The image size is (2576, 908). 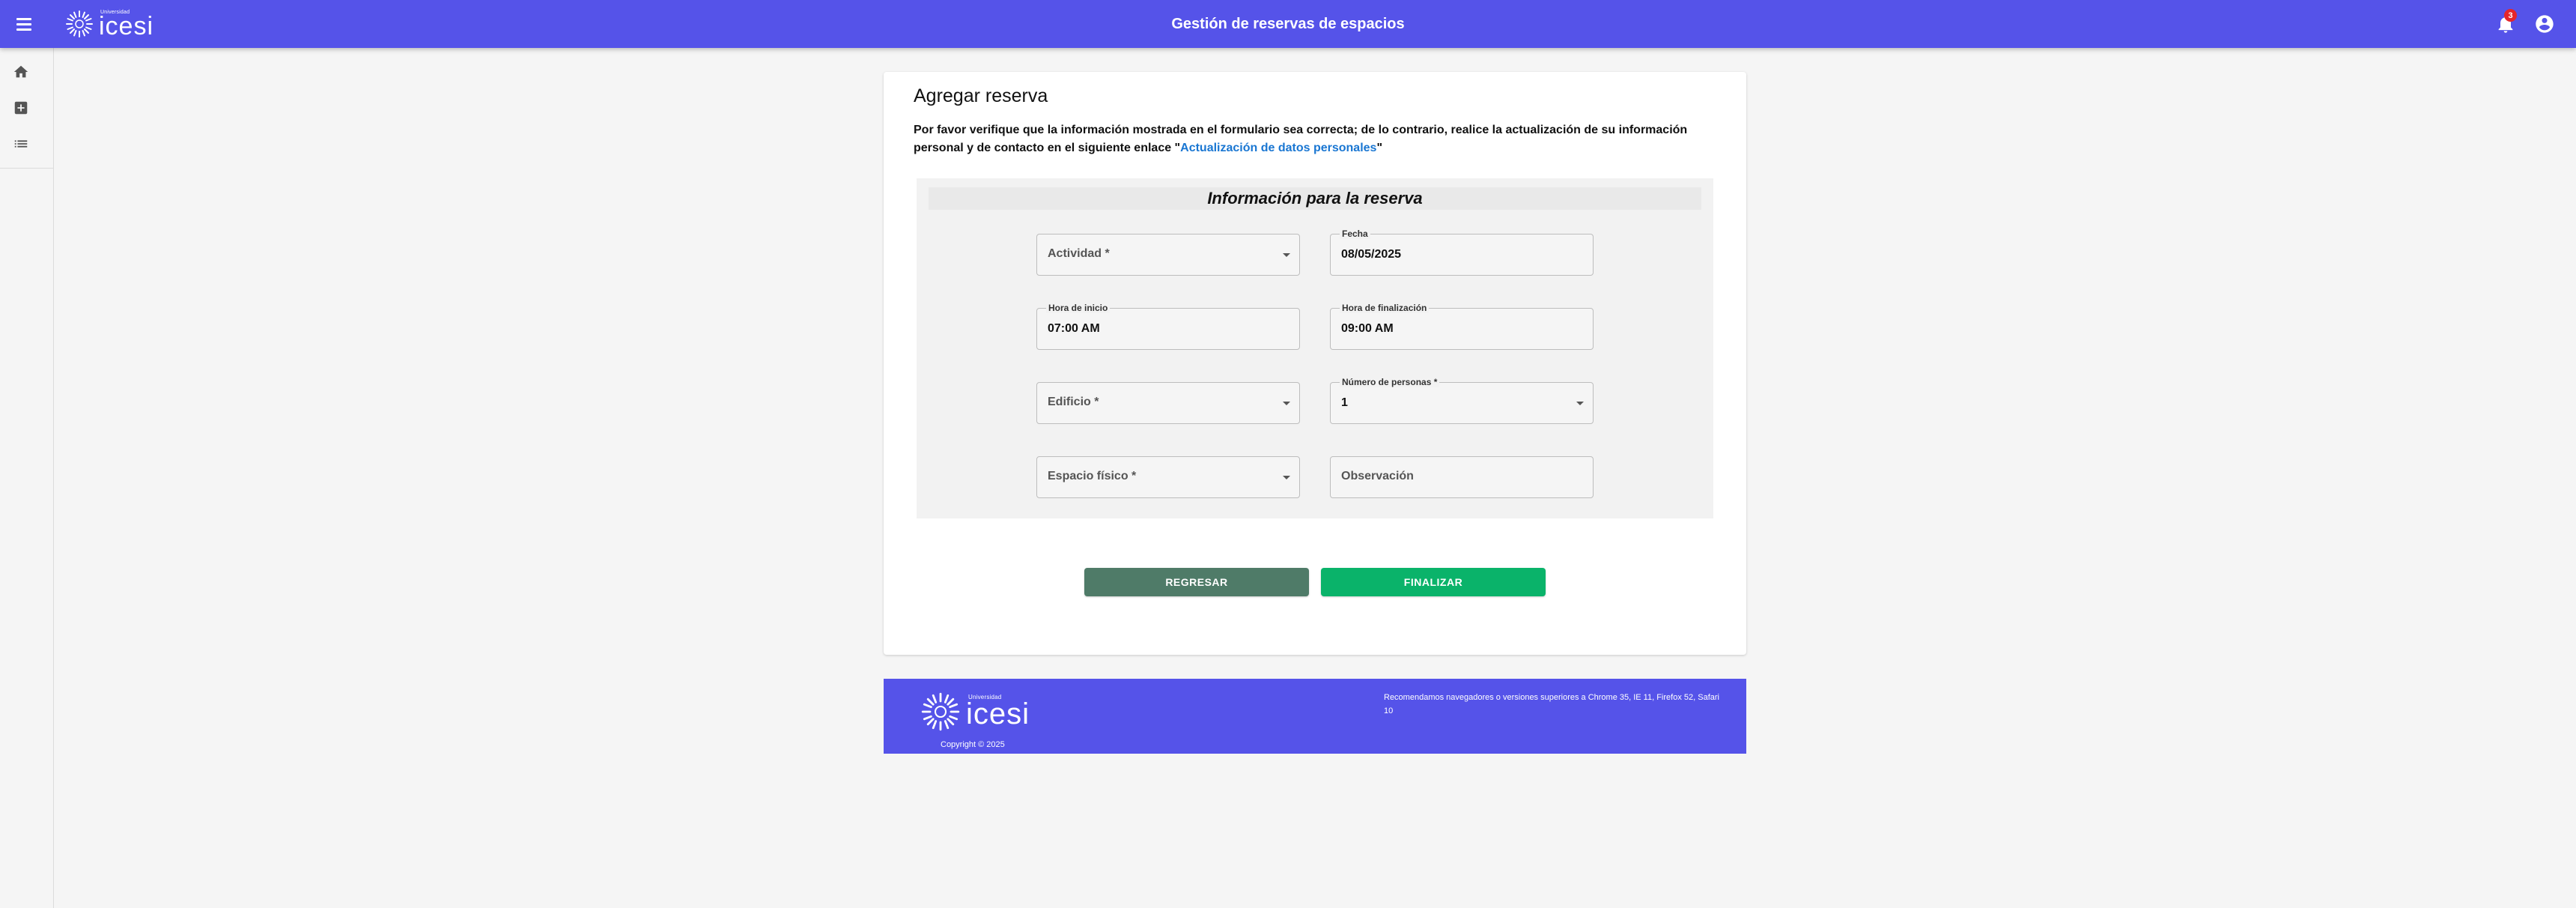 What do you see at coordinates (1168, 326) in the screenshot?
I see `hora-inicio-field: Hora de inicio 07:00 AM` at bounding box center [1168, 326].